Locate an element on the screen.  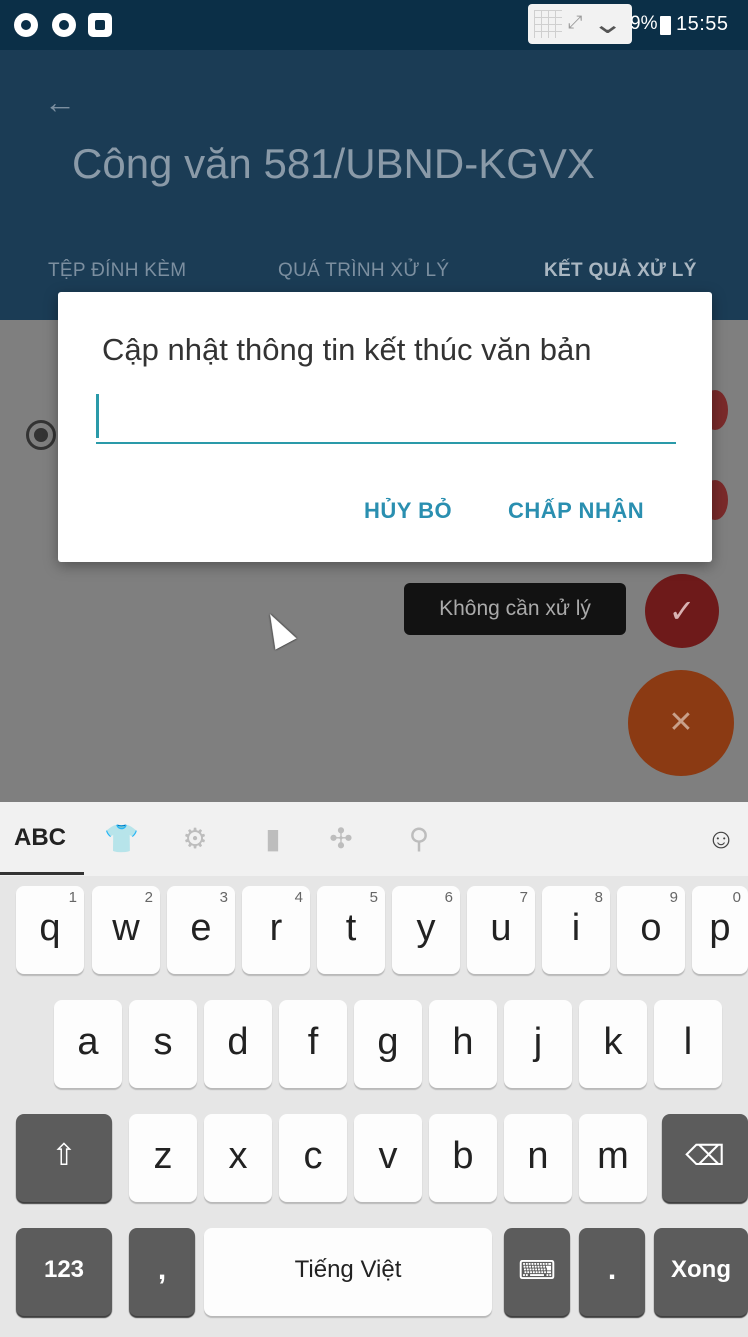
key-p: 0p is located at coordinates (720, 930).